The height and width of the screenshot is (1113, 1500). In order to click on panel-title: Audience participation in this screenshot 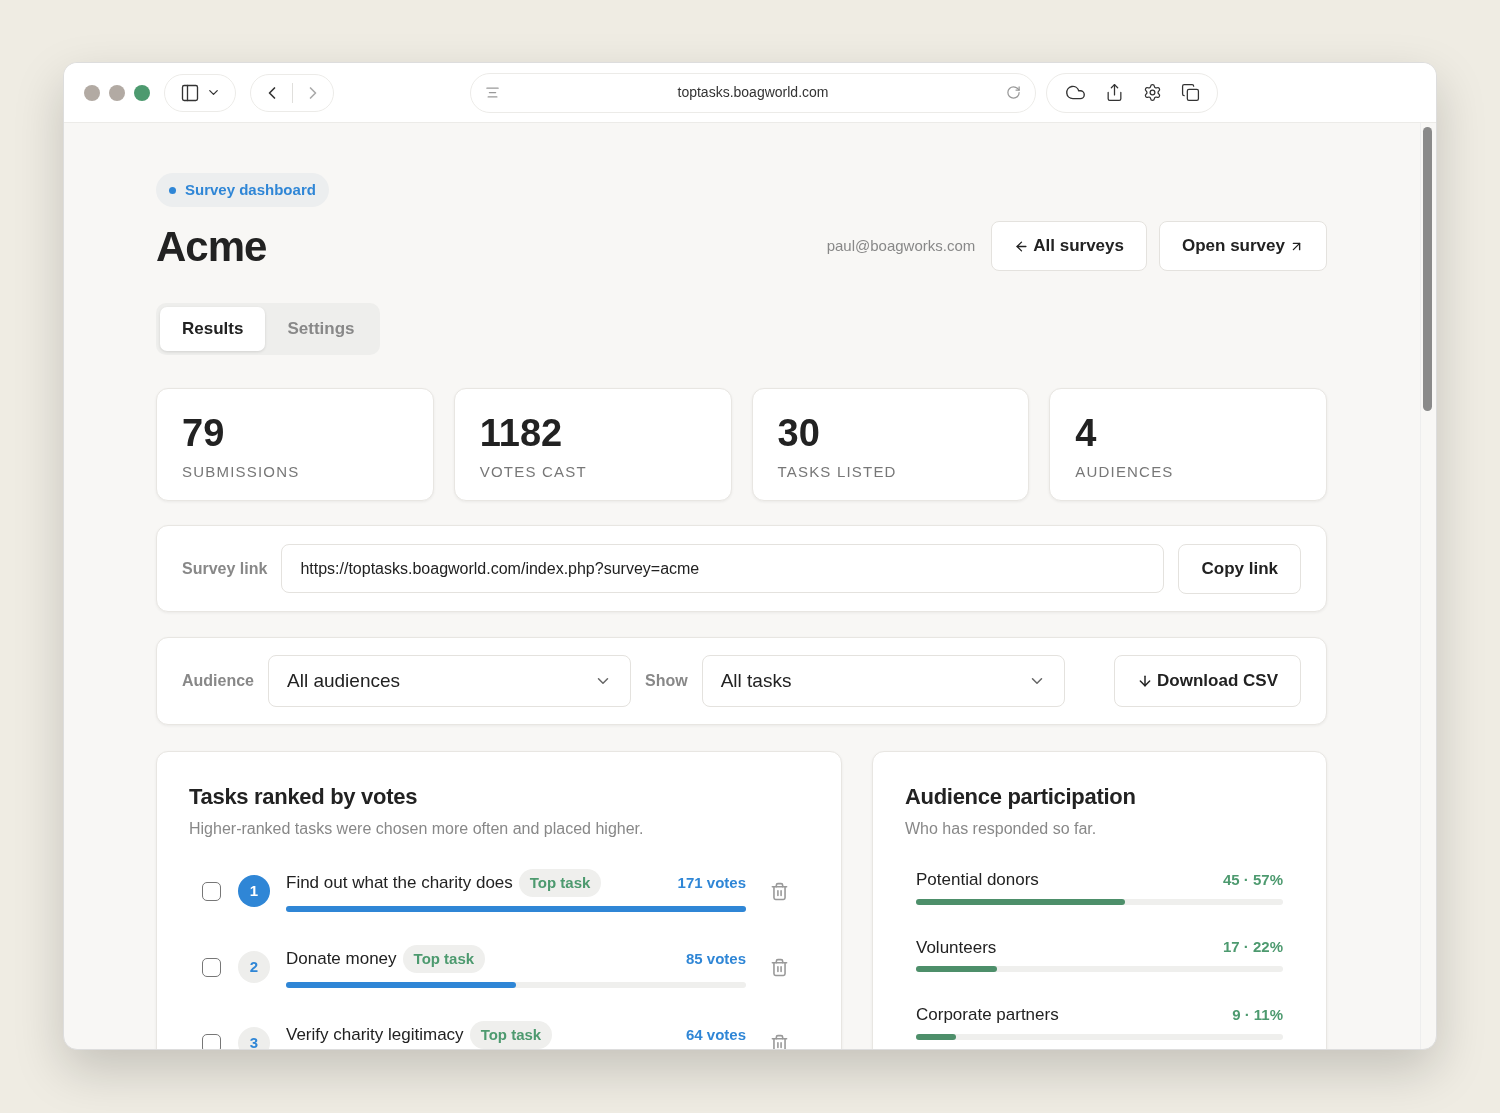, I will do `click(1021, 797)`.